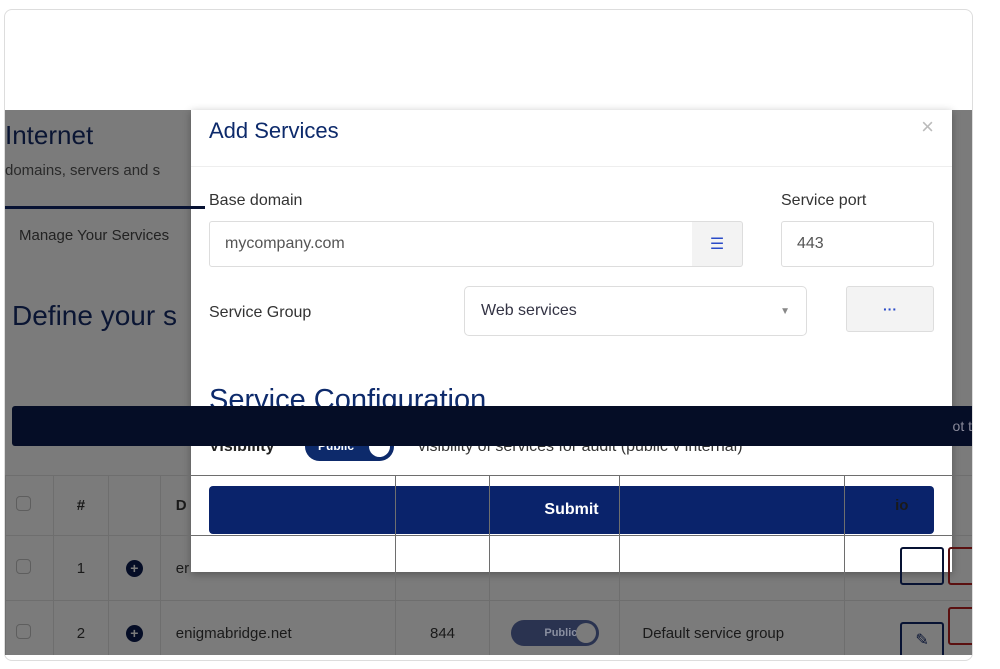 The image size is (1000, 669). What do you see at coordinates (488, 568) in the screenshot?
I see `table-row: 1 + er` at bounding box center [488, 568].